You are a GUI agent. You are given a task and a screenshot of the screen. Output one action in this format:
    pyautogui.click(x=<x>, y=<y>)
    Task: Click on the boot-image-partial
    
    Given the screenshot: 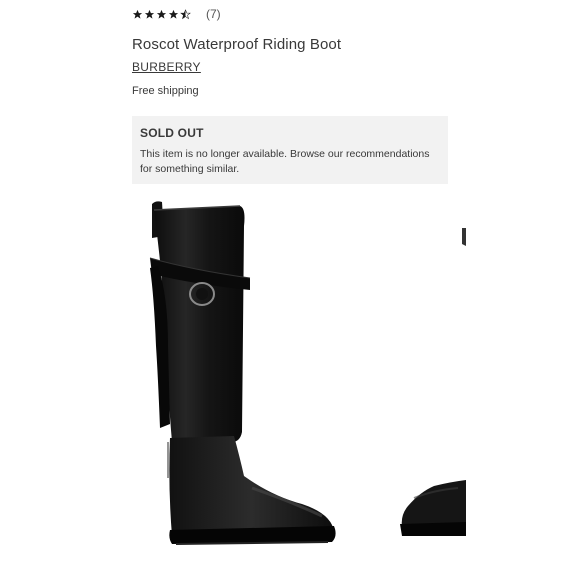 What is the action you would take?
    pyautogui.click(x=433, y=382)
    